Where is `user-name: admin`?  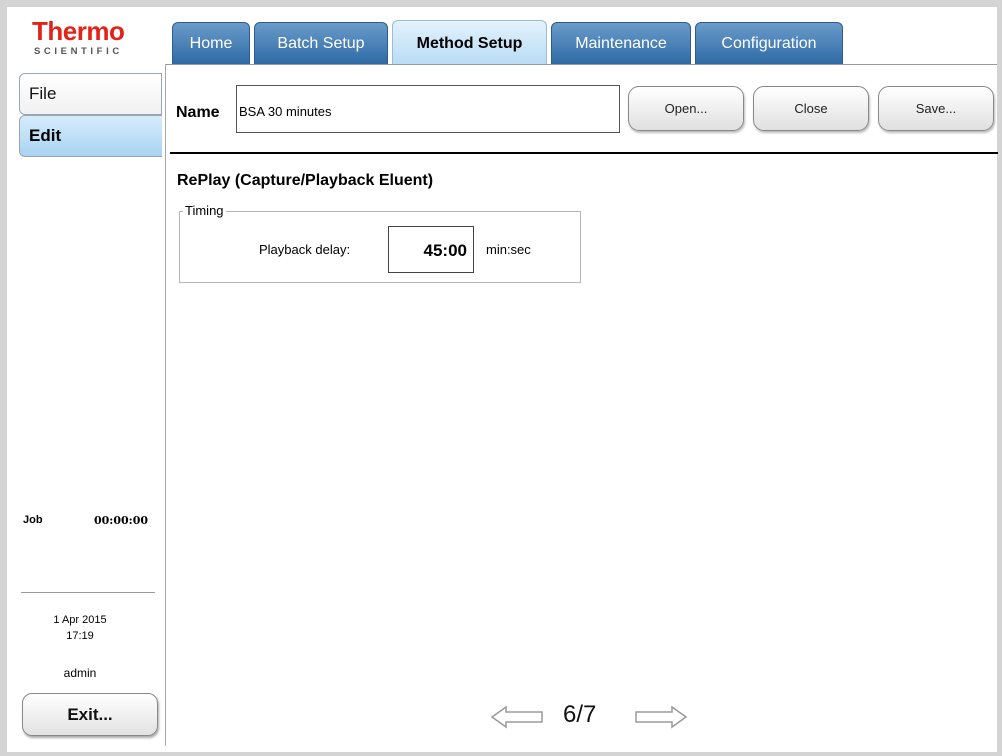
user-name: admin is located at coordinates (80, 673).